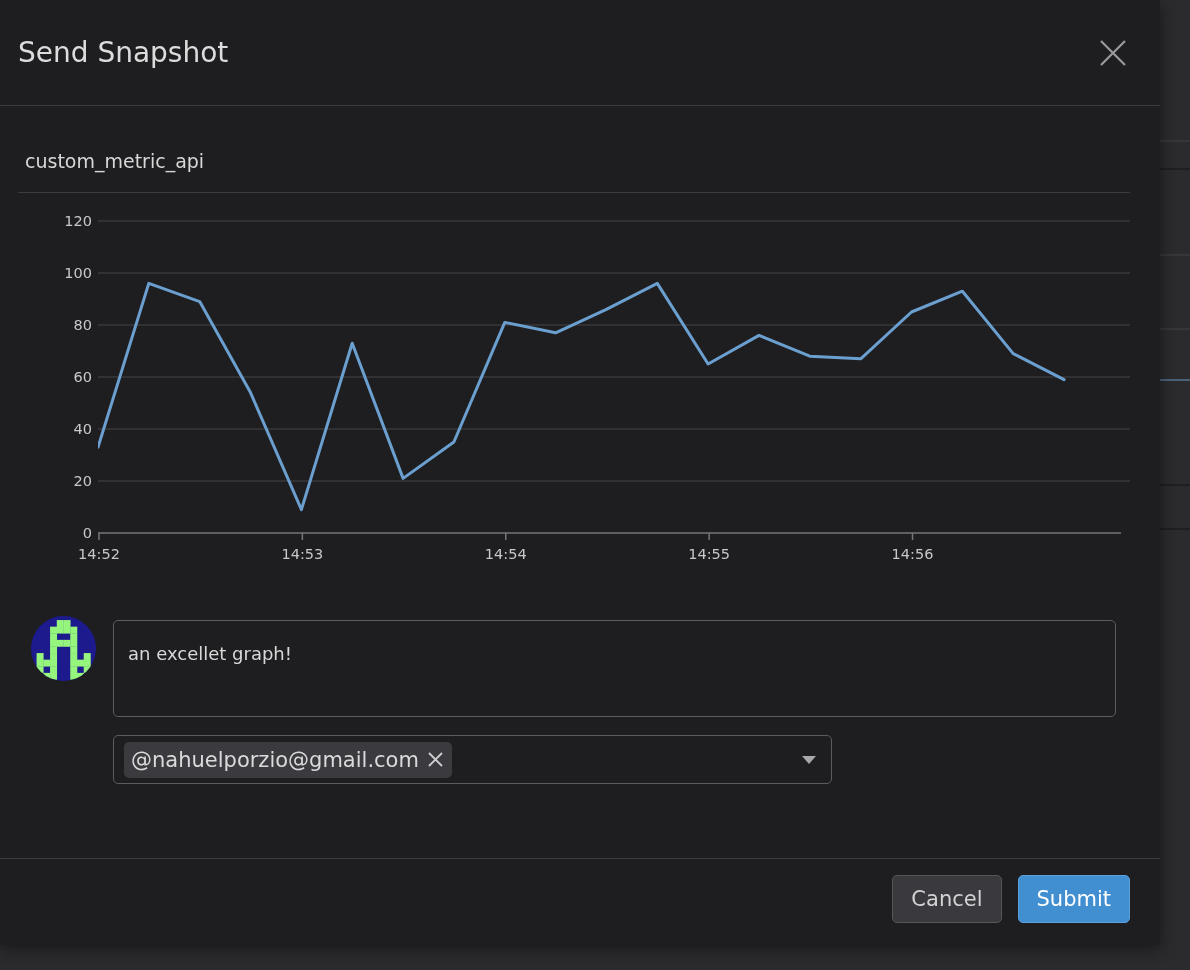 The height and width of the screenshot is (970, 1190). What do you see at coordinates (78, 273) in the screenshot?
I see `y-axis-label: 100` at bounding box center [78, 273].